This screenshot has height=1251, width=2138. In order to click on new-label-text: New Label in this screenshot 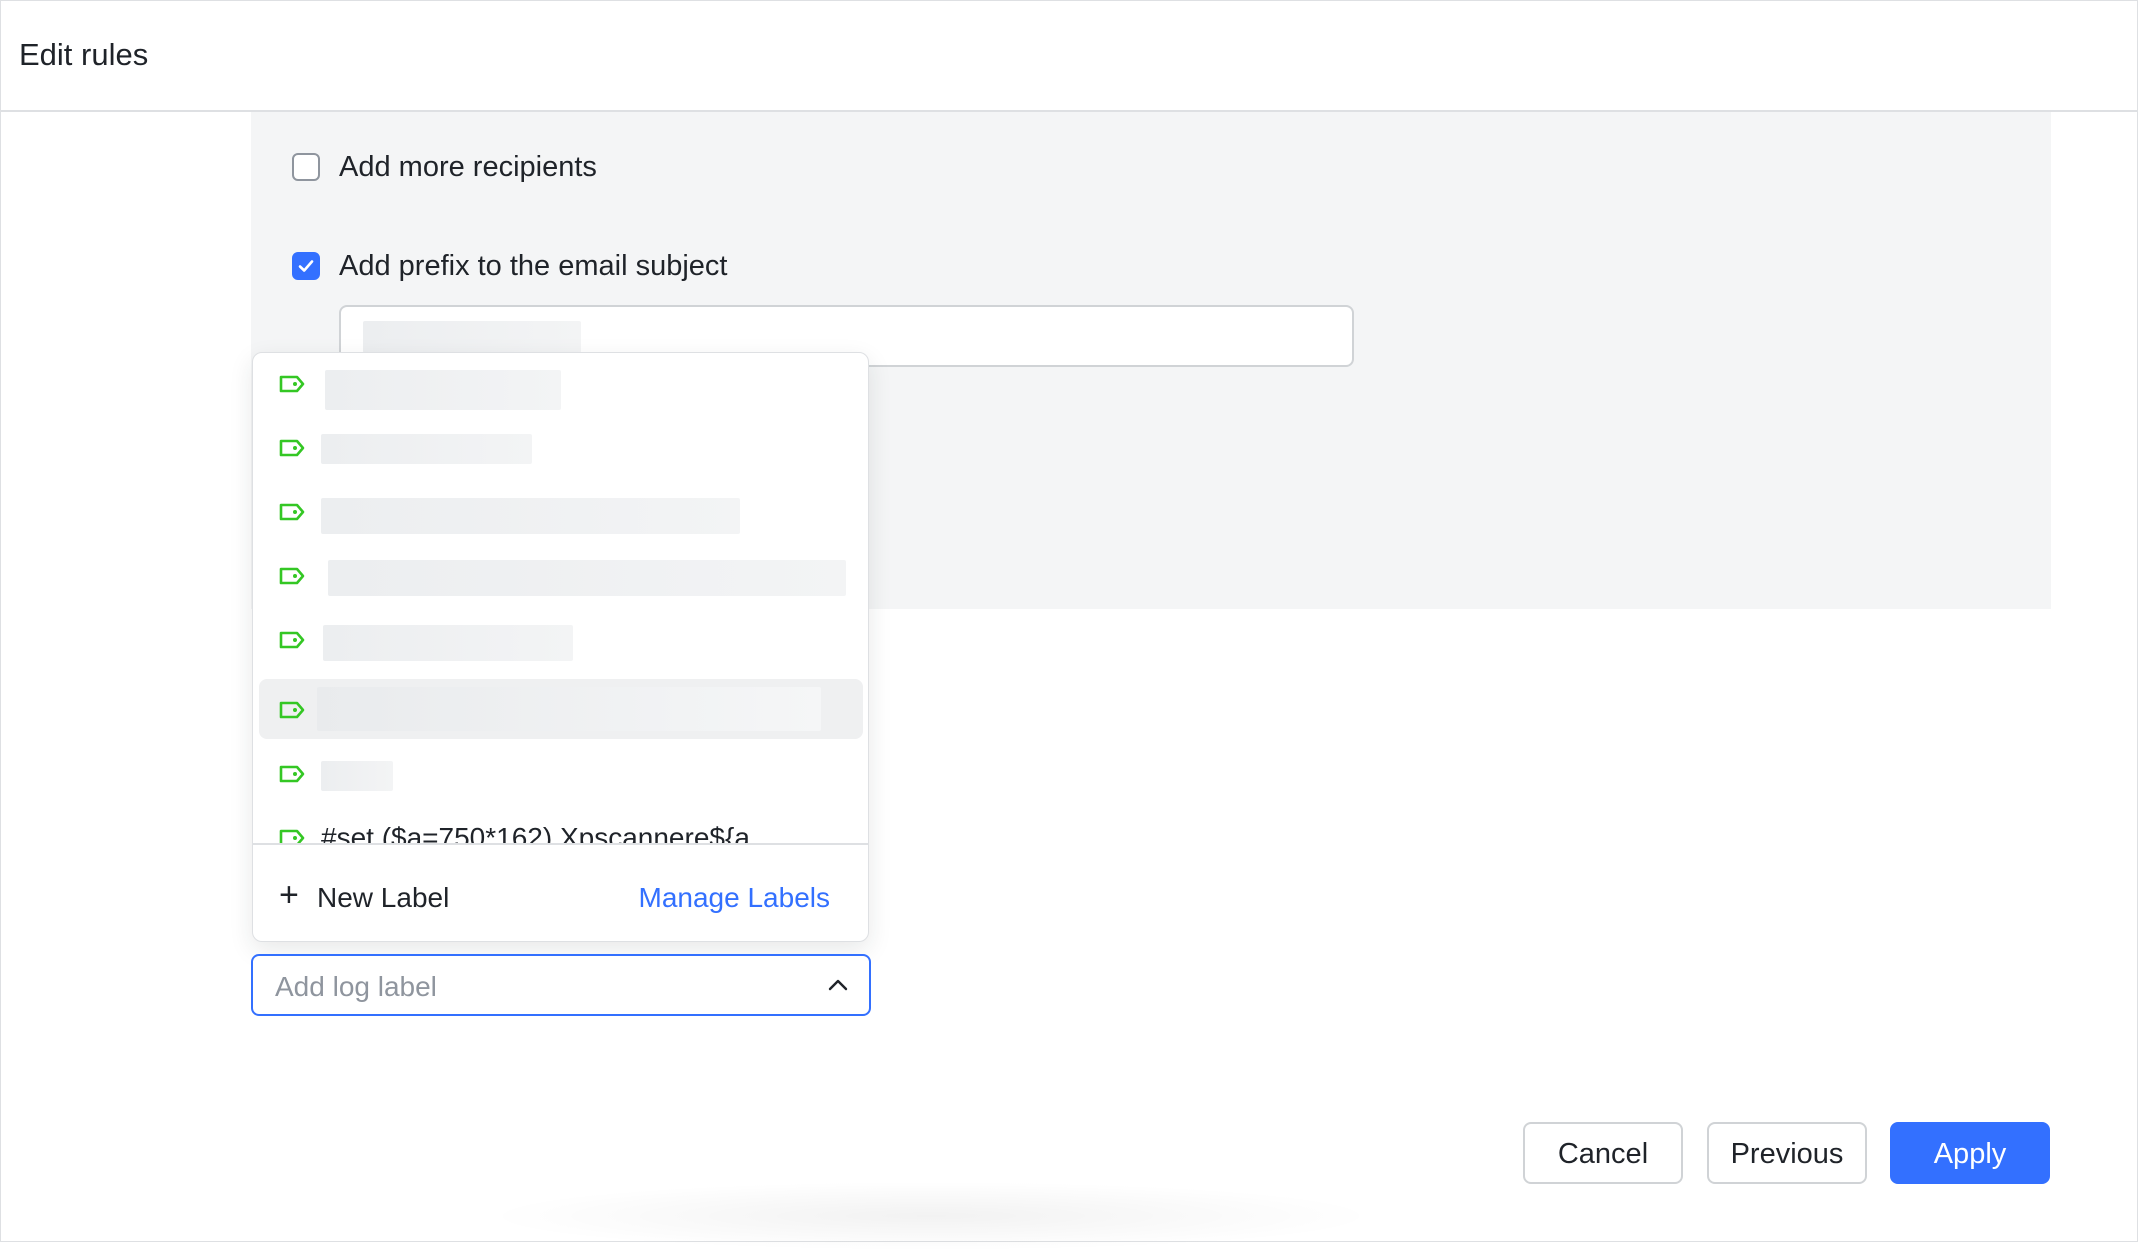, I will do `click(383, 897)`.